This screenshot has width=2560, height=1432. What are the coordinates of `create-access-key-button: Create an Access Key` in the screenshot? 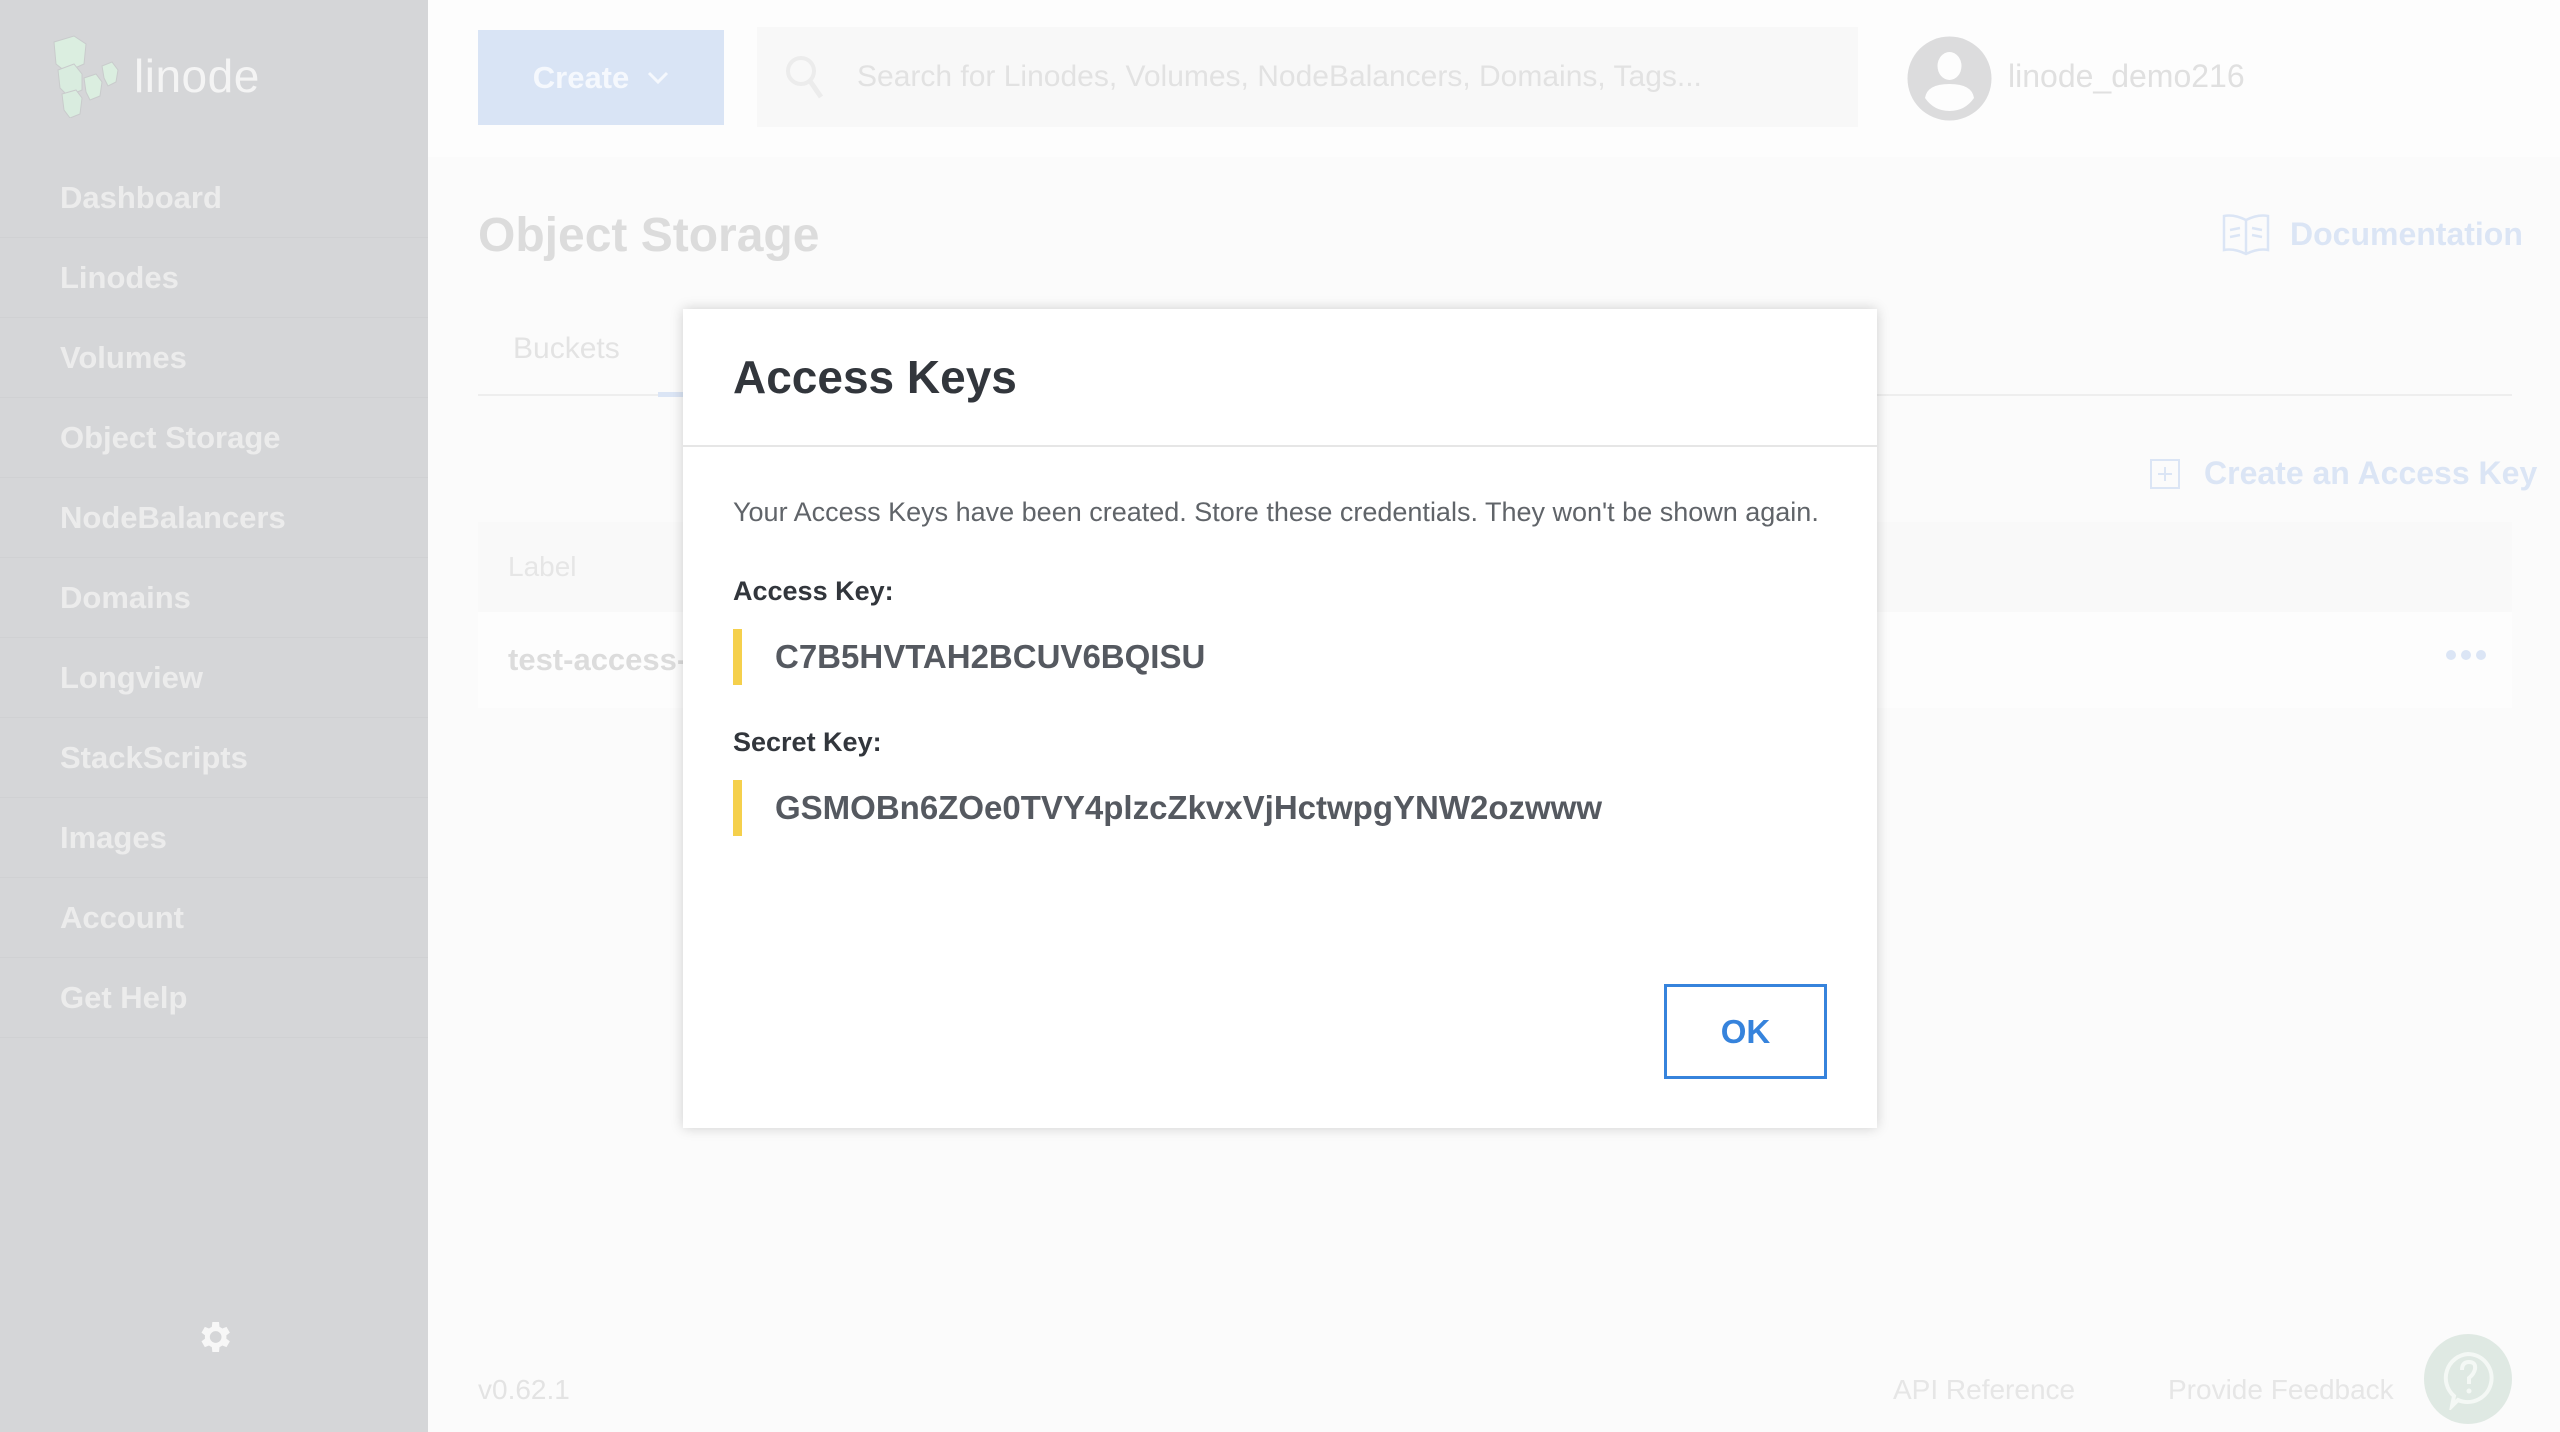 It's located at (2343, 473).